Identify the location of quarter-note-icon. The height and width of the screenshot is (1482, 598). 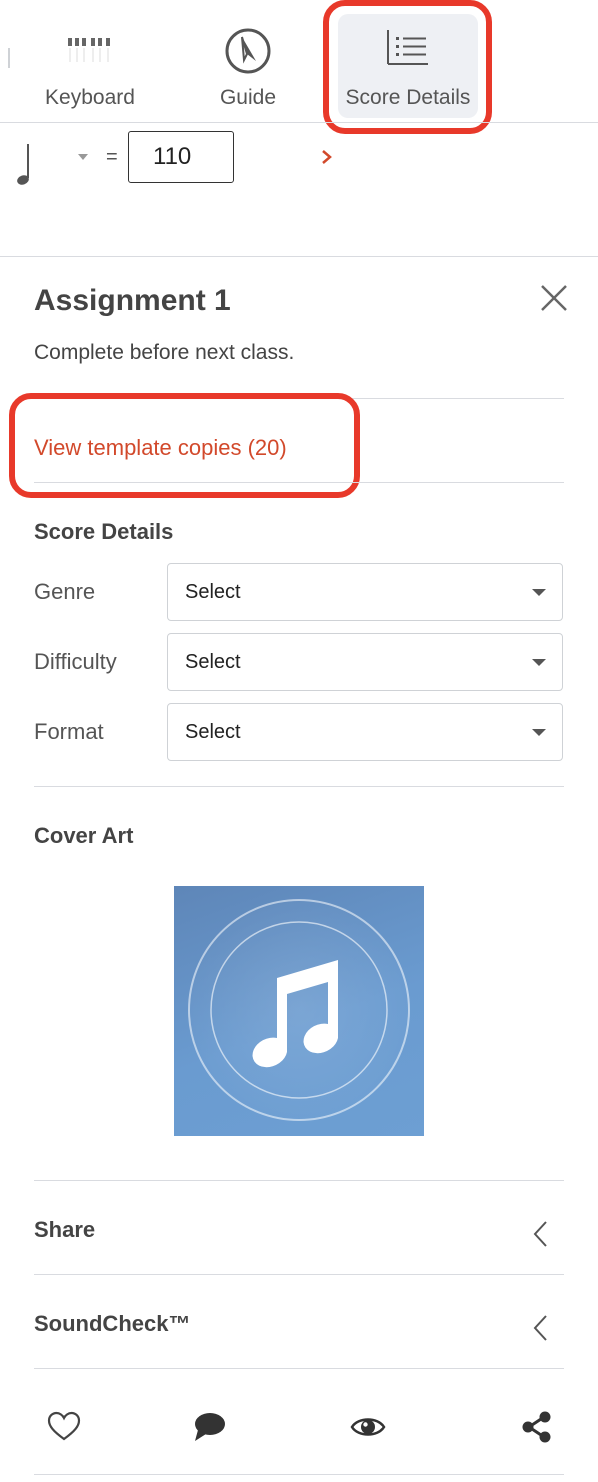
(25, 166).